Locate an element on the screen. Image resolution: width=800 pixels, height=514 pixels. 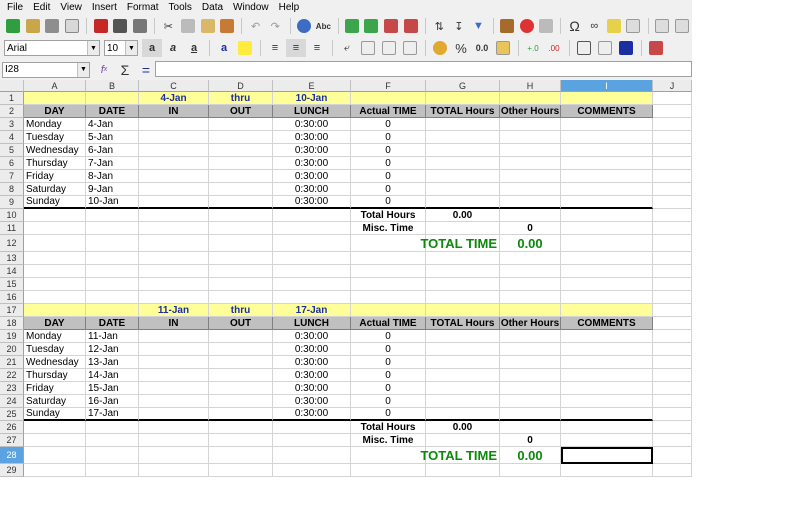
comments-cell is located at coordinates (607, 349).